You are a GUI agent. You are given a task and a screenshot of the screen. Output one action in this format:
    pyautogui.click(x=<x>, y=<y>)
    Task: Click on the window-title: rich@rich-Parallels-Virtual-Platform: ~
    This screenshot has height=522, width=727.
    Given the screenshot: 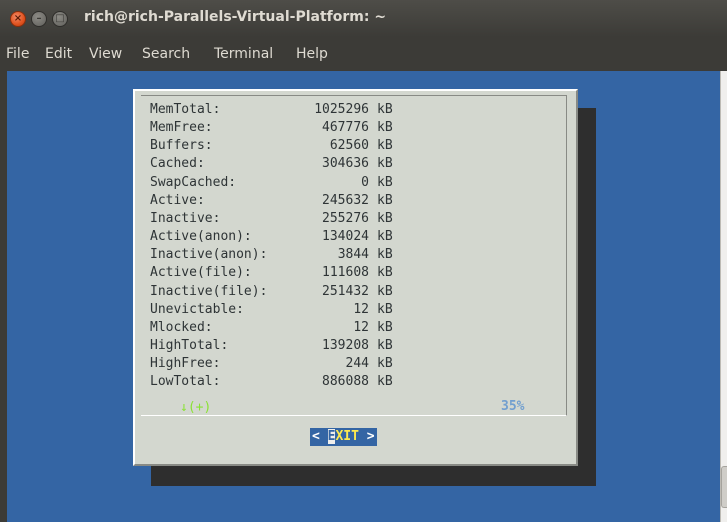 What is the action you would take?
    pyautogui.click(x=235, y=17)
    